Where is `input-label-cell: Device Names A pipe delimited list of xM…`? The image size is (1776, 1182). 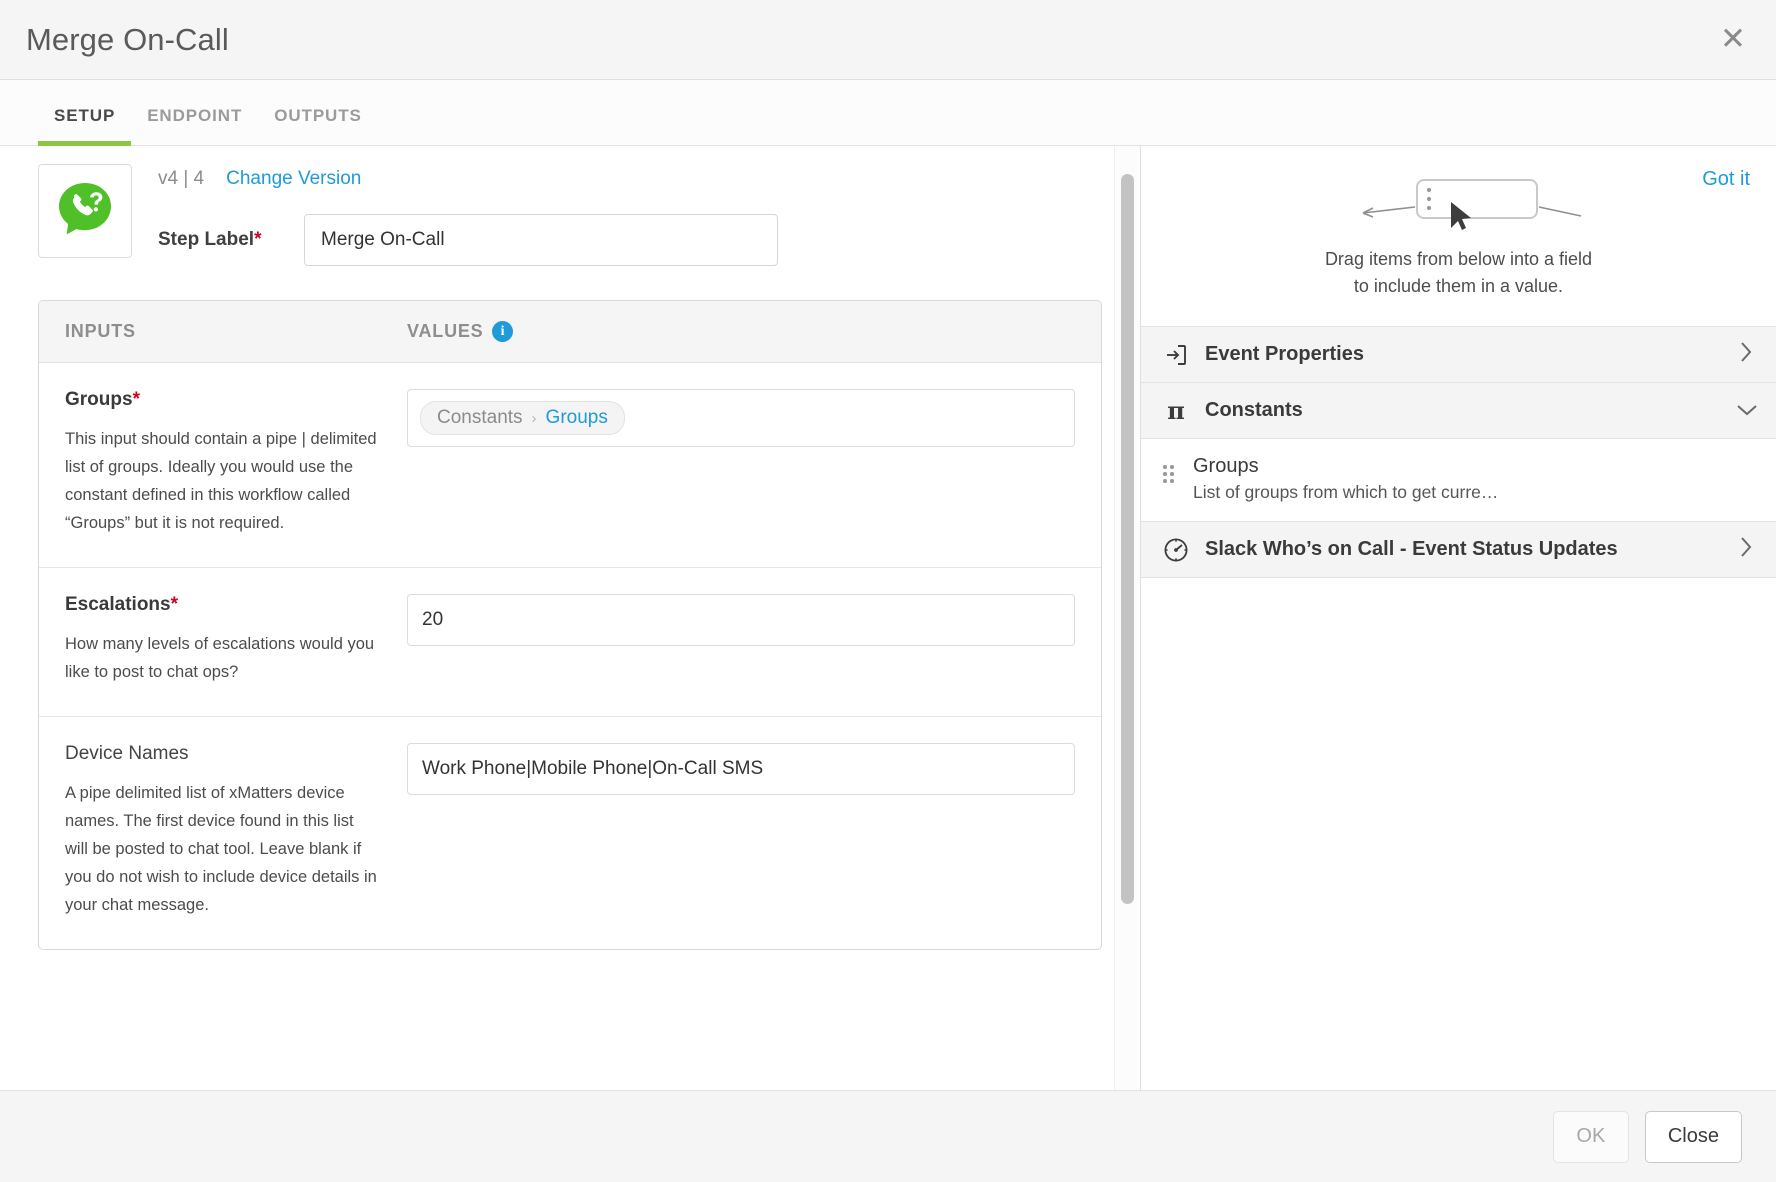 input-label-cell: Device Names A pipe delimited list of xM… is located at coordinates (223, 831).